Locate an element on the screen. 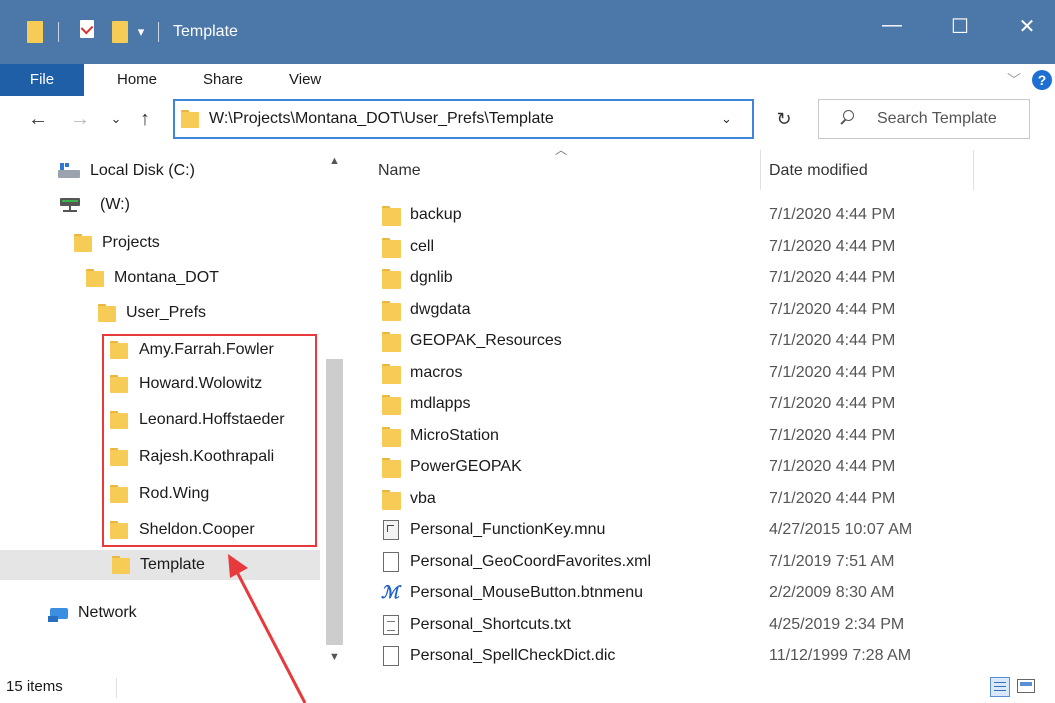  file-name: dwgdata is located at coordinates (440, 309).